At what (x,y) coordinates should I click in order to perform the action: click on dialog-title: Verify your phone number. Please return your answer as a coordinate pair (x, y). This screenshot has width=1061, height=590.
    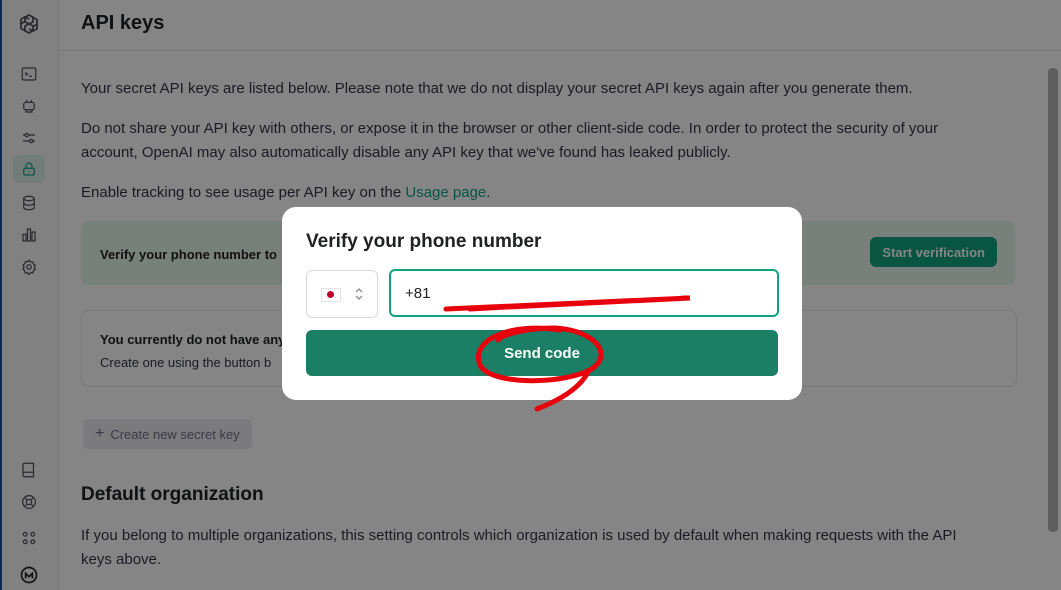
    Looking at the image, I should click on (424, 241).